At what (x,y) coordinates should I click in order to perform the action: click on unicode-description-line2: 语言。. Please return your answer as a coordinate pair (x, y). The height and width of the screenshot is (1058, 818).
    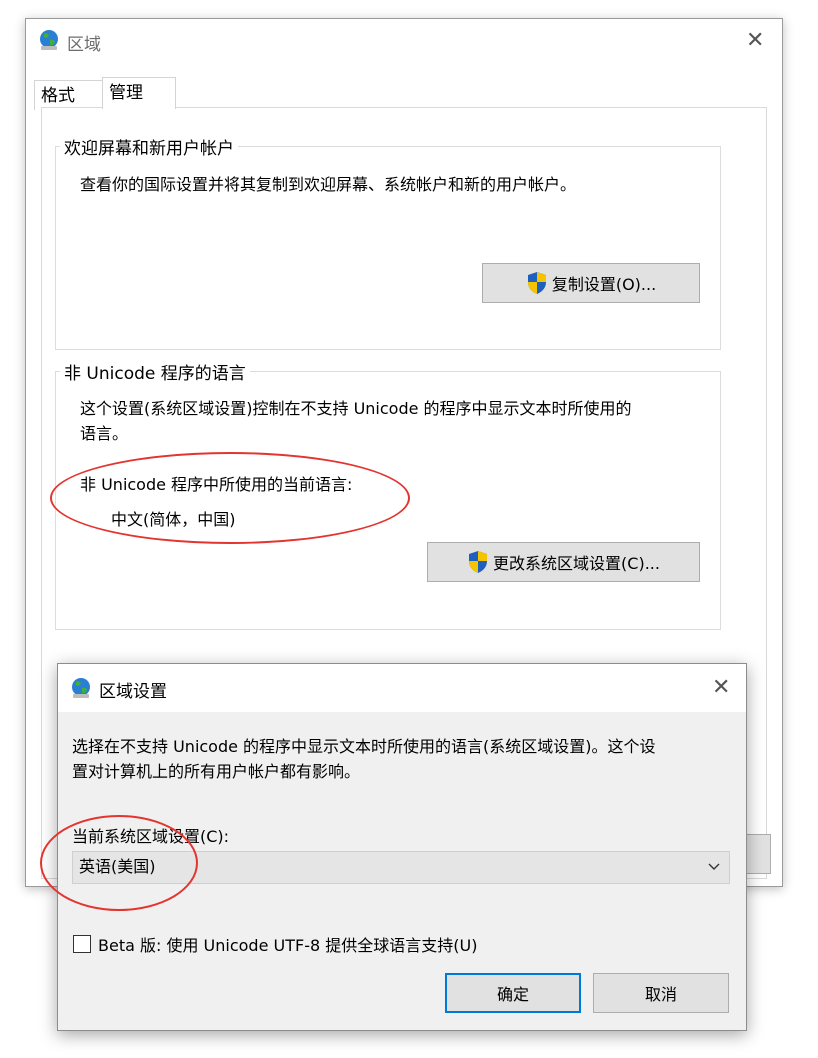
    Looking at the image, I should click on (104, 433).